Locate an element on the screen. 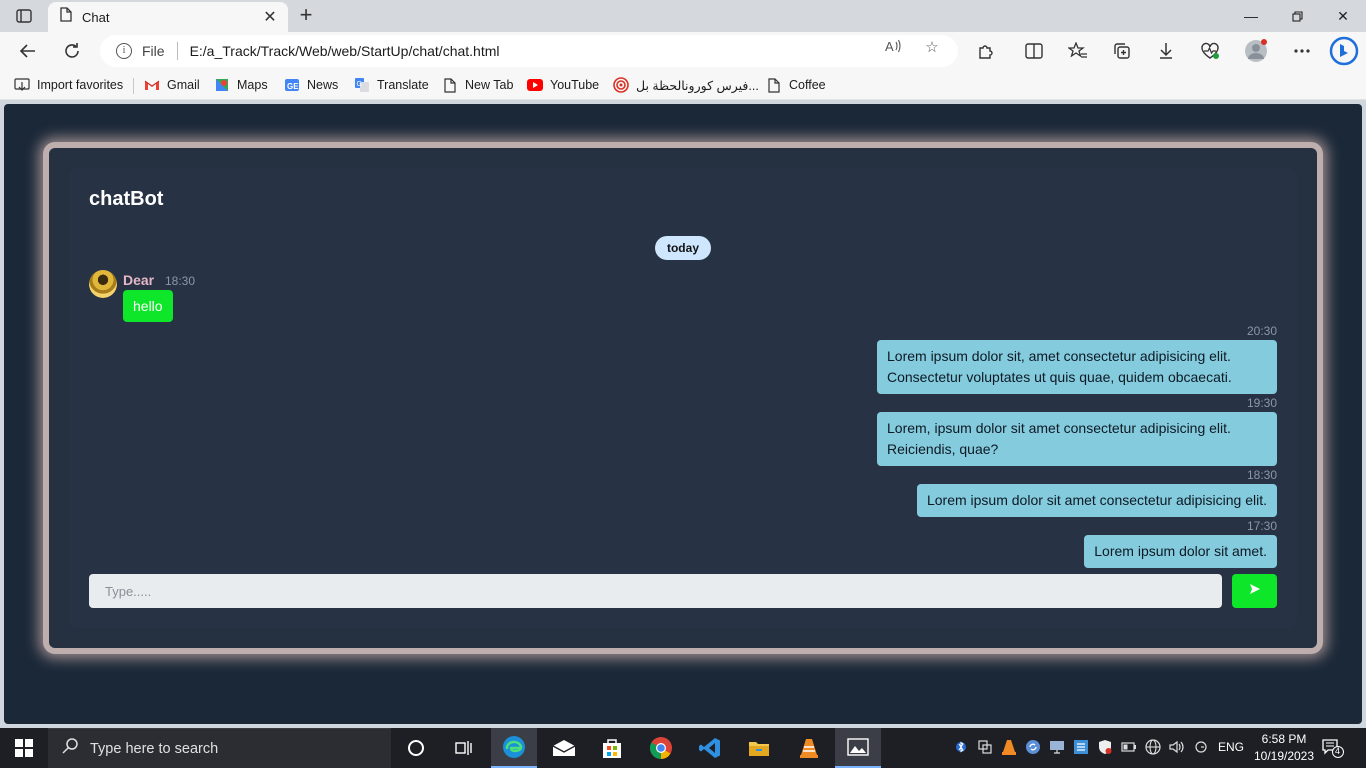 The width and height of the screenshot is (1366, 768). message-time: 20:30 is located at coordinates (1261, 331).